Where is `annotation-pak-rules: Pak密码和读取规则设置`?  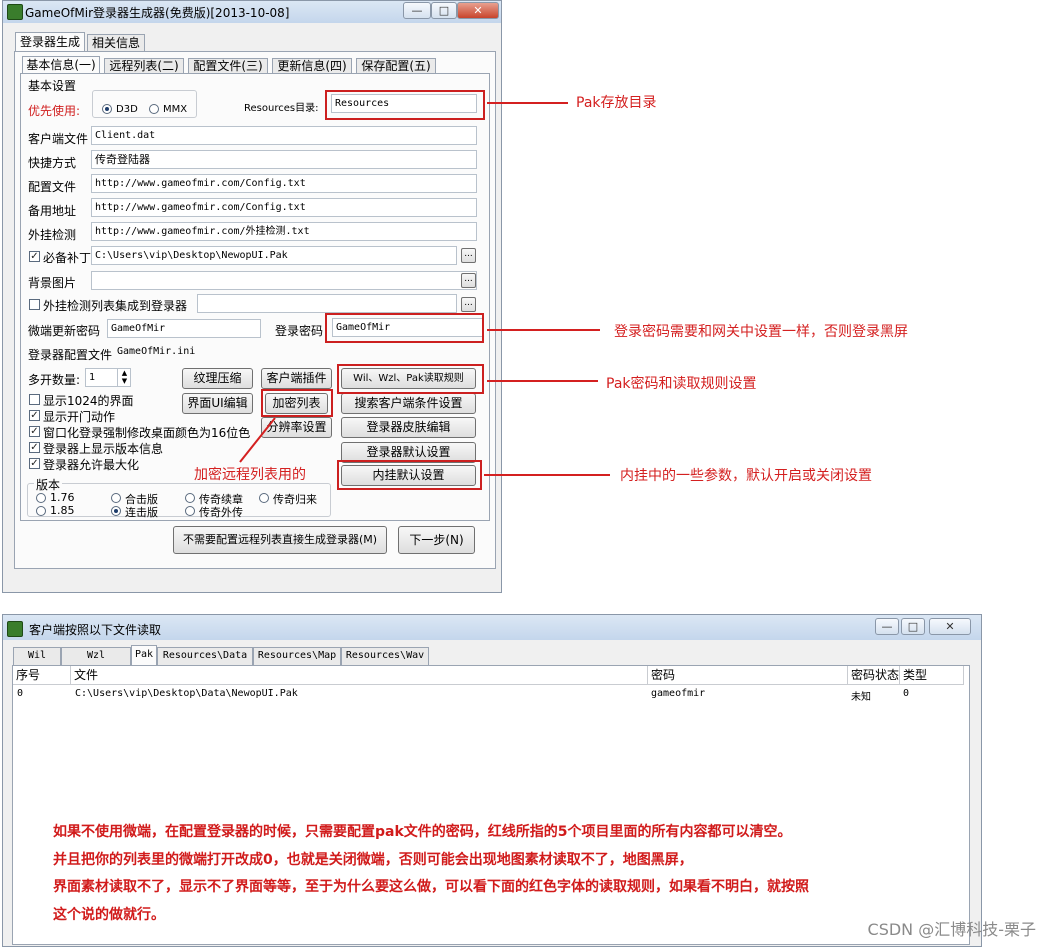
annotation-pak-rules: Pak密码和读取规则设置 is located at coordinates (681, 384).